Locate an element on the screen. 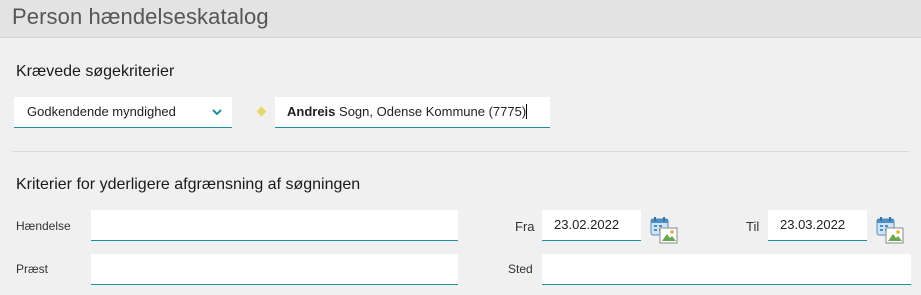 This screenshot has width=921, height=295. to-date-label: Til is located at coordinates (753, 226).